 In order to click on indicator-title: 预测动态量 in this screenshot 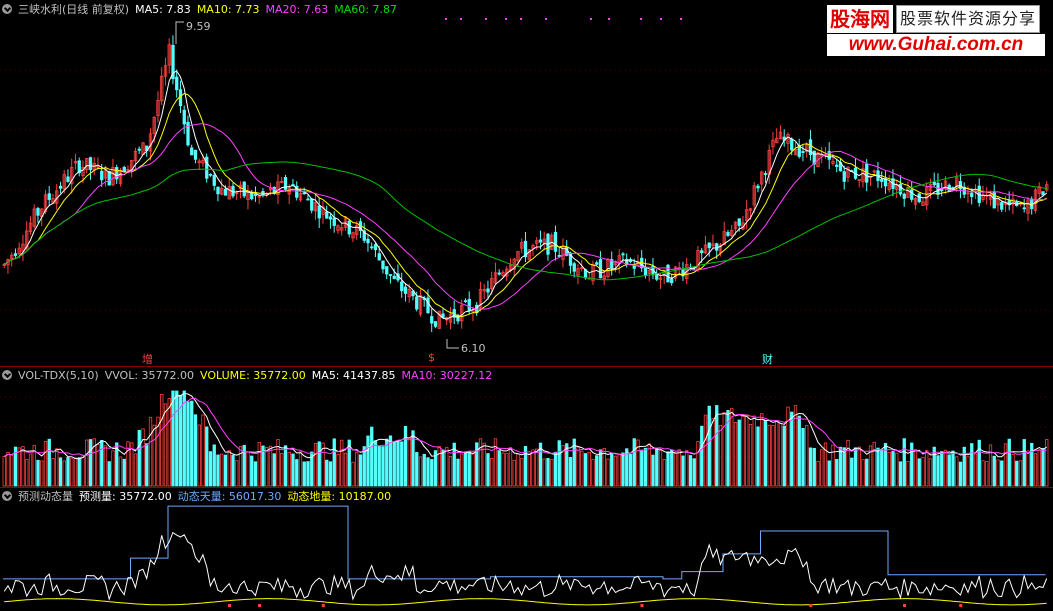, I will do `click(45, 496)`.